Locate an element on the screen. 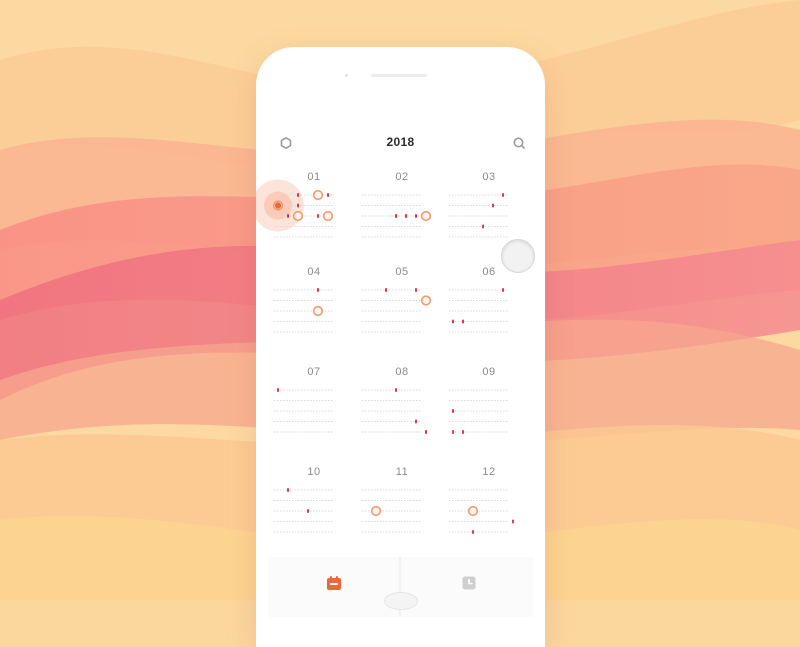 This screenshot has height=647, width=800. month-label: 08 is located at coordinates (402, 372).